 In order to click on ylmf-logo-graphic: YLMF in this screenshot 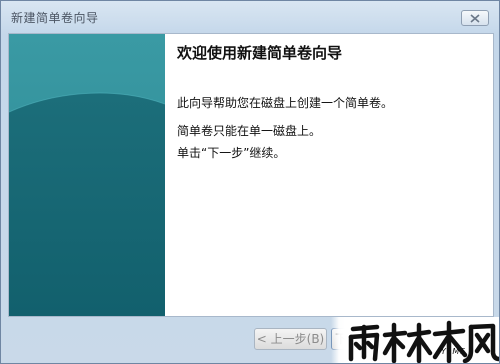, I will do `click(423, 341)`.